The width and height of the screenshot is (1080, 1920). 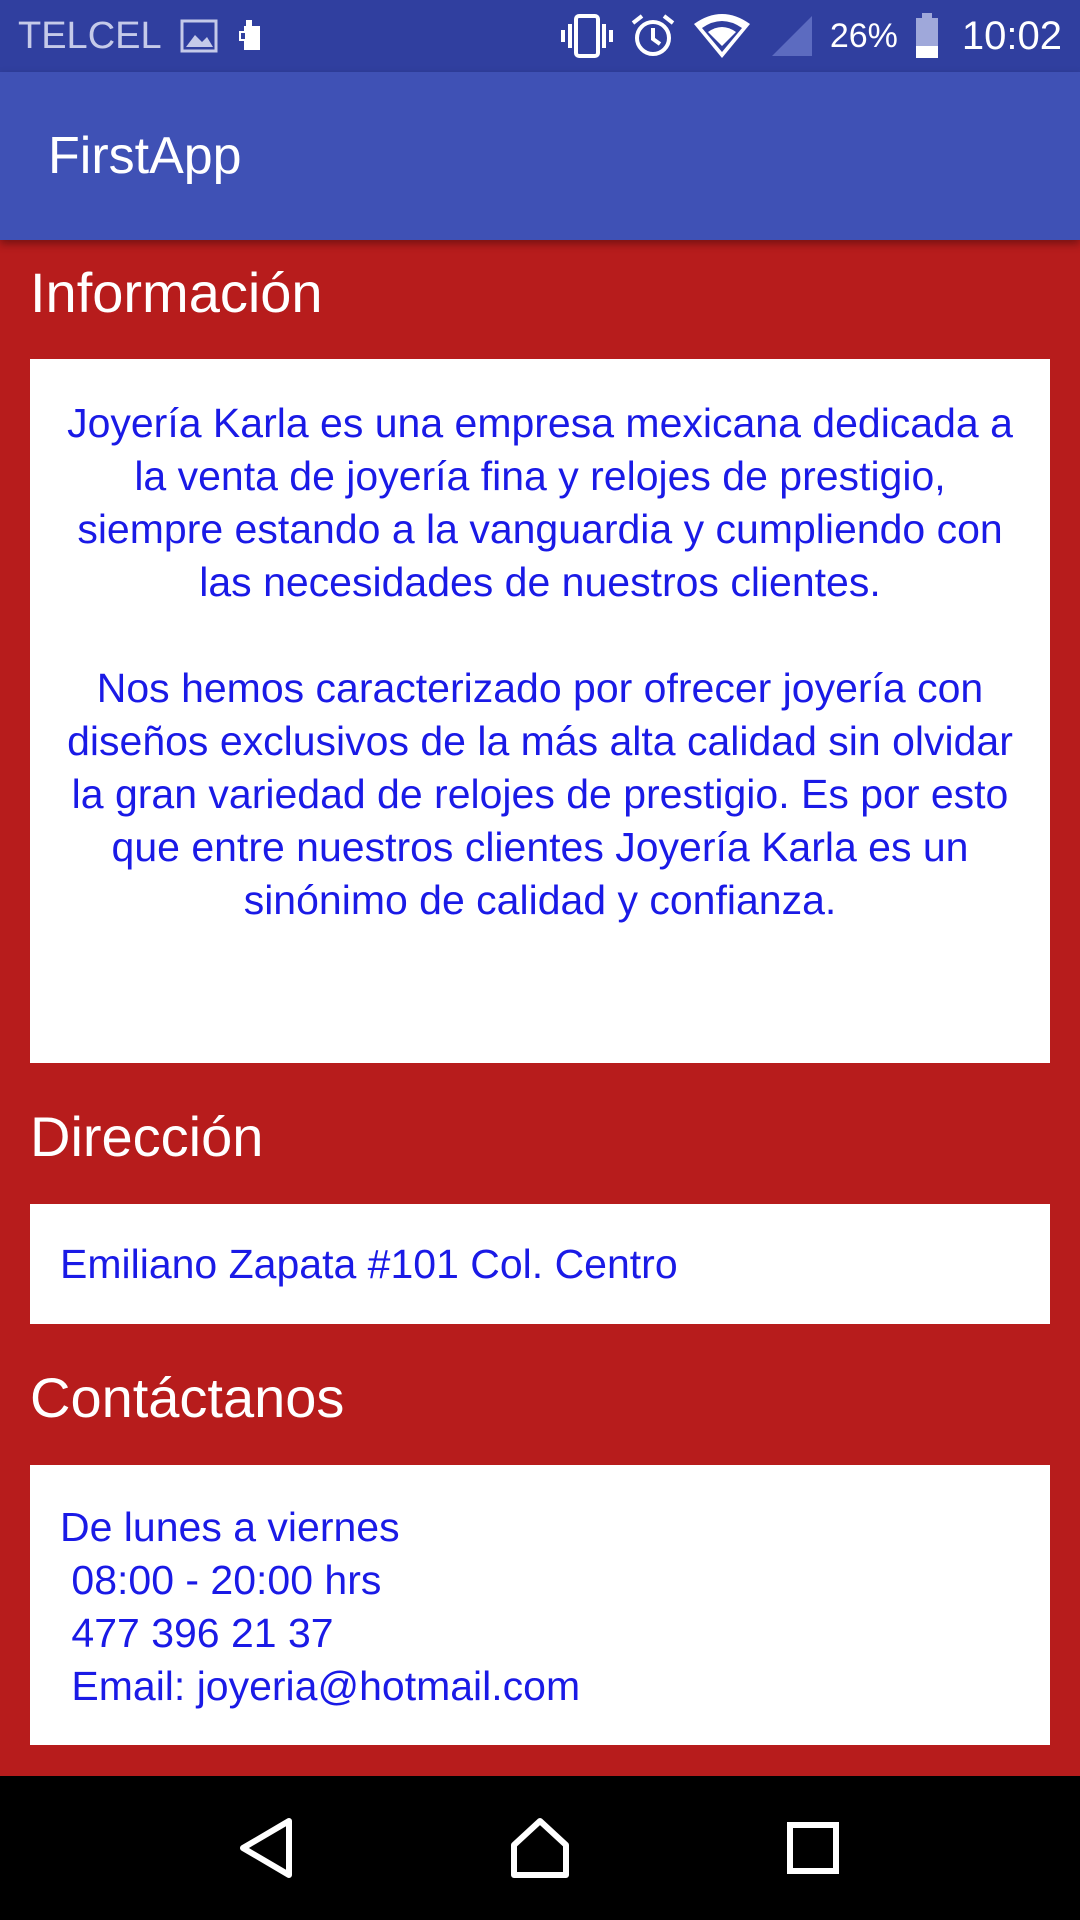 I want to click on carrier-label: TELCEL, so click(x=90, y=35).